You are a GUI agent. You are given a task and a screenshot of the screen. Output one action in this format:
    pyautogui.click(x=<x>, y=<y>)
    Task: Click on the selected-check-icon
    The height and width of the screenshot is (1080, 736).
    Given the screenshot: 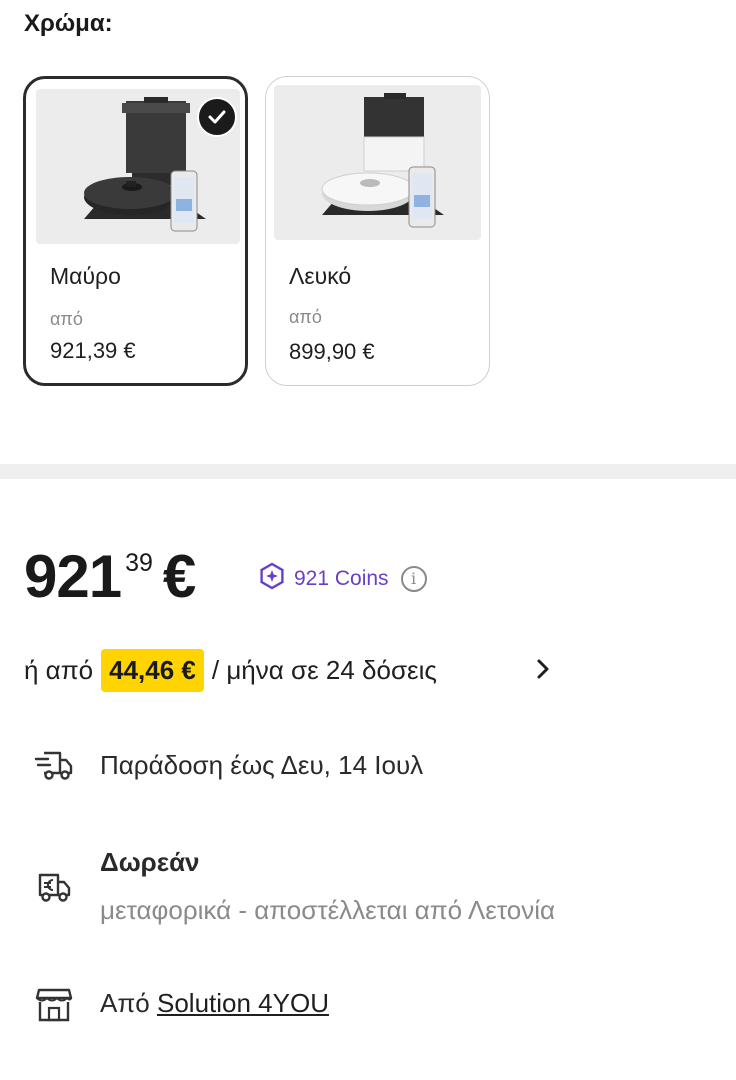 What is the action you would take?
    pyautogui.click(x=217, y=117)
    